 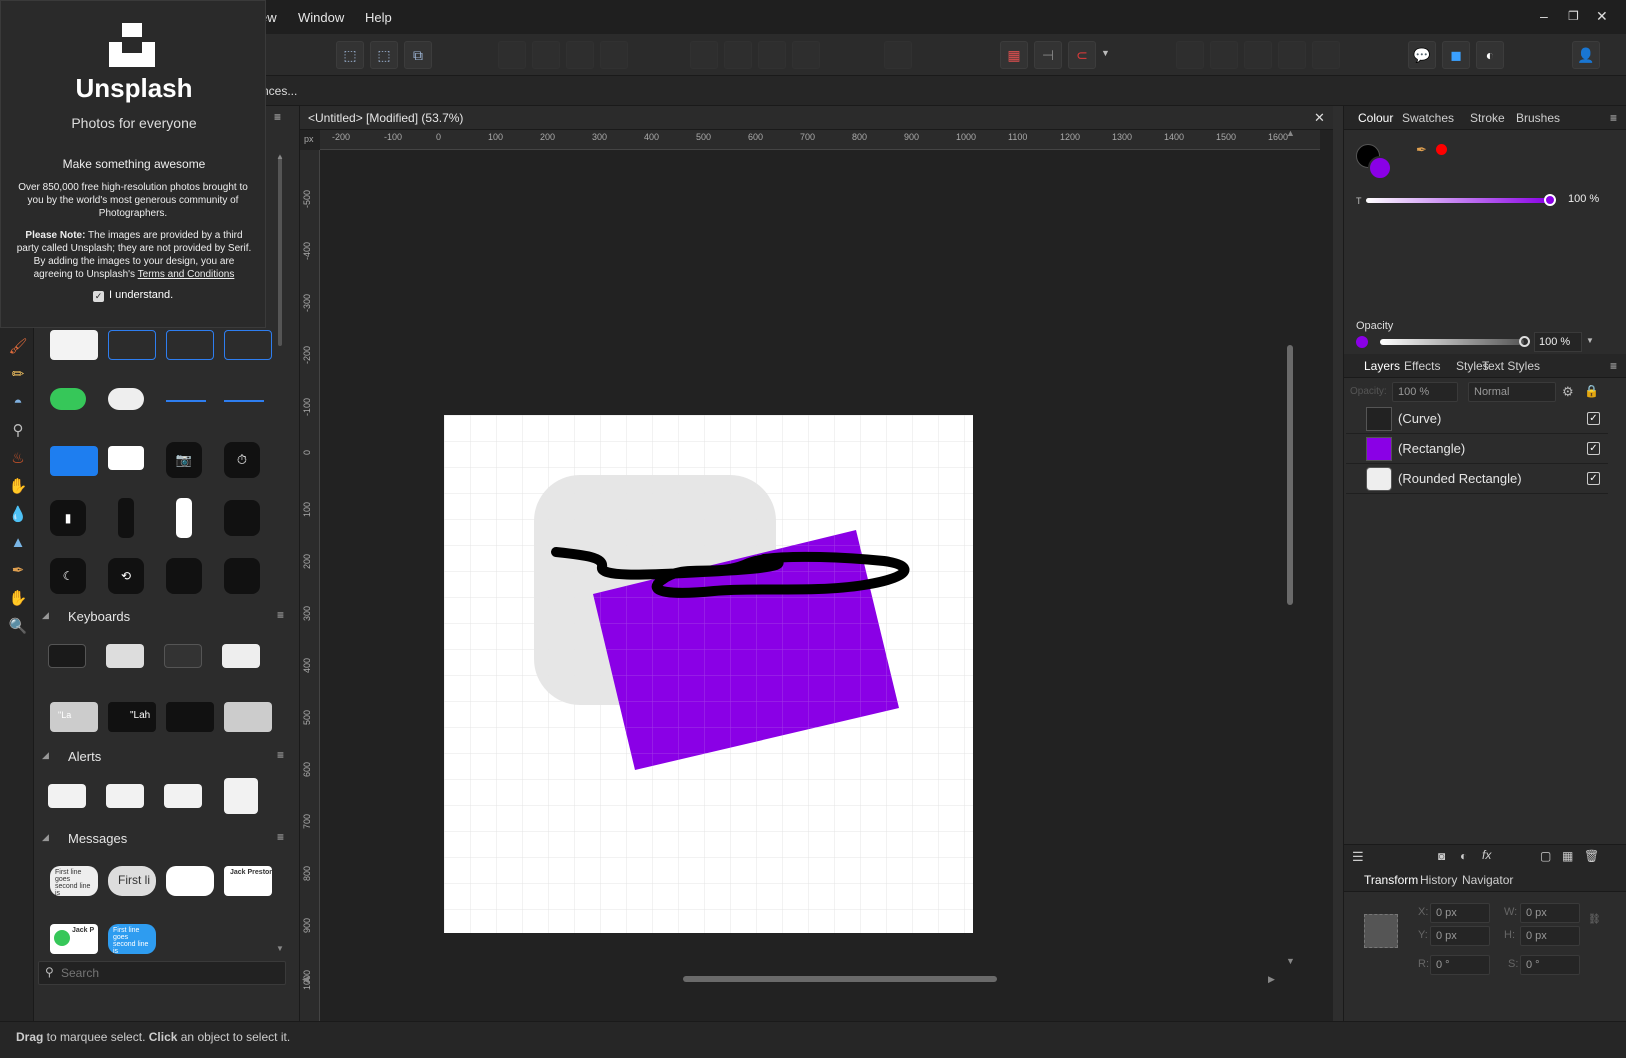 What do you see at coordinates (1568, 392) in the screenshot?
I see `layer-settings-gear-icon: ⚙` at bounding box center [1568, 392].